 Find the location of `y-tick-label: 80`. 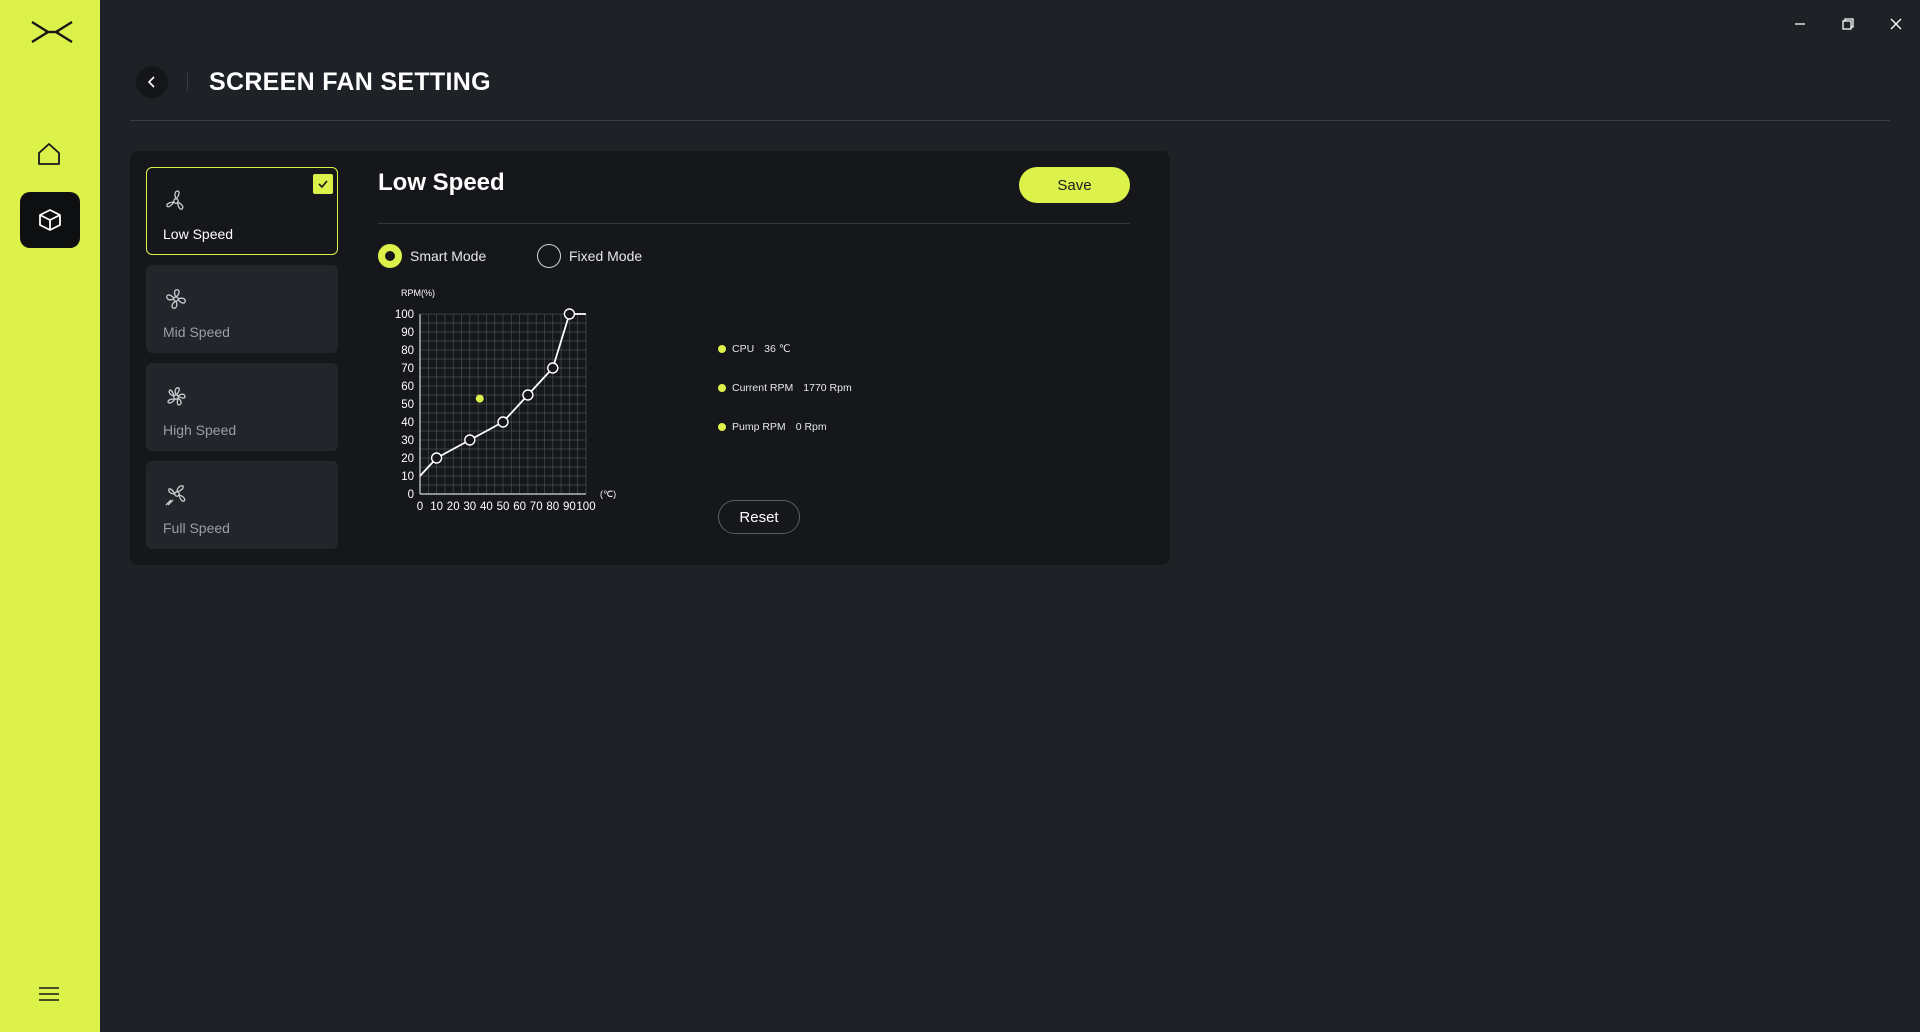

y-tick-label: 80 is located at coordinates (407, 351).